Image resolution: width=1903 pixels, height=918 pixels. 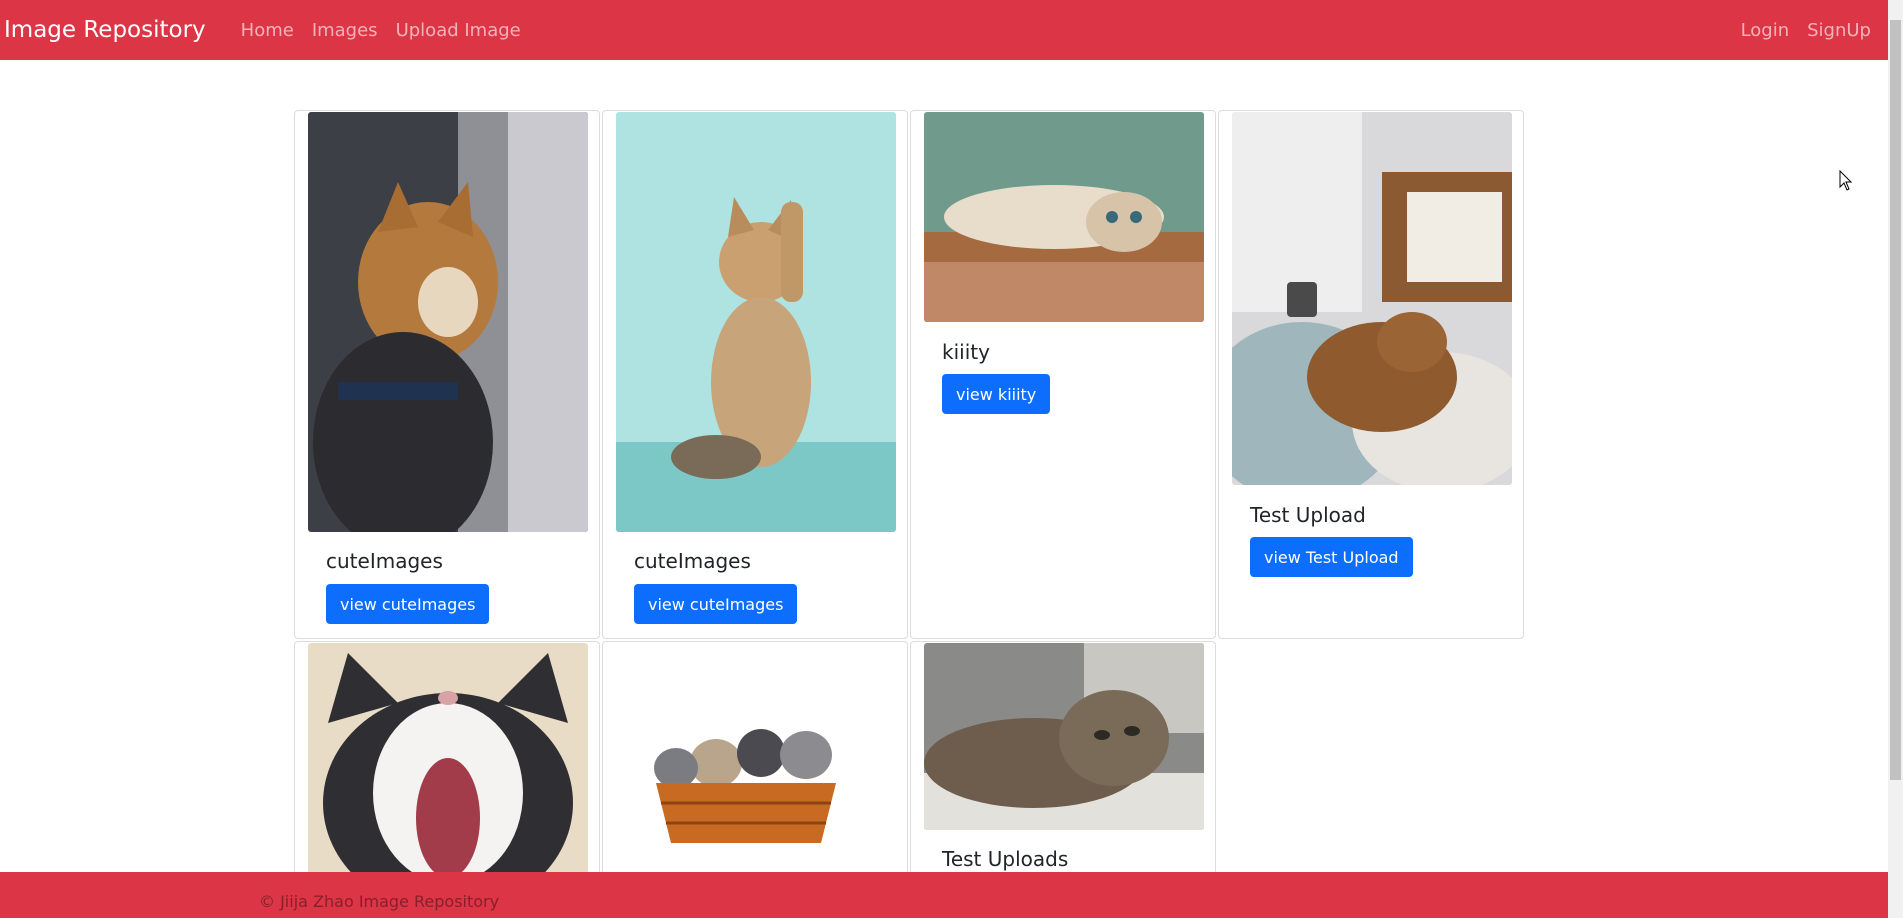 I want to click on cat-lying-on-floor-image, so click(x=1064, y=217).